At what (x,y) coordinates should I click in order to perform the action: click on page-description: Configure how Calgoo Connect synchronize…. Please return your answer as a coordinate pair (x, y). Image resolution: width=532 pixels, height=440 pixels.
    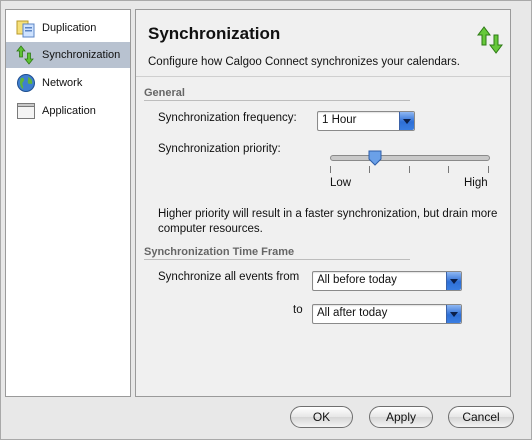
    Looking at the image, I should click on (304, 62).